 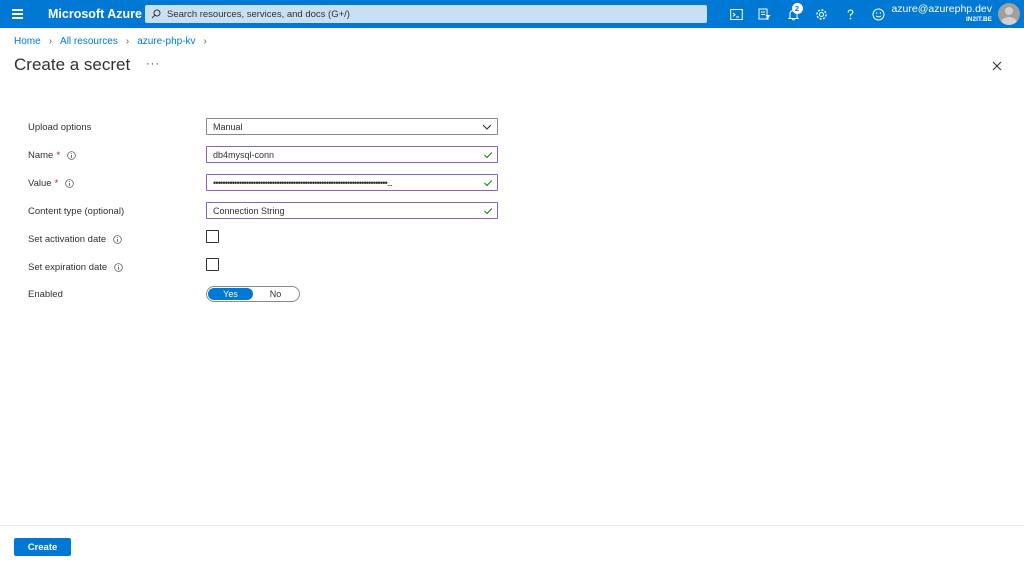 What do you see at coordinates (978, 19) in the screenshot?
I see `account-org: IN2IT.BE` at bounding box center [978, 19].